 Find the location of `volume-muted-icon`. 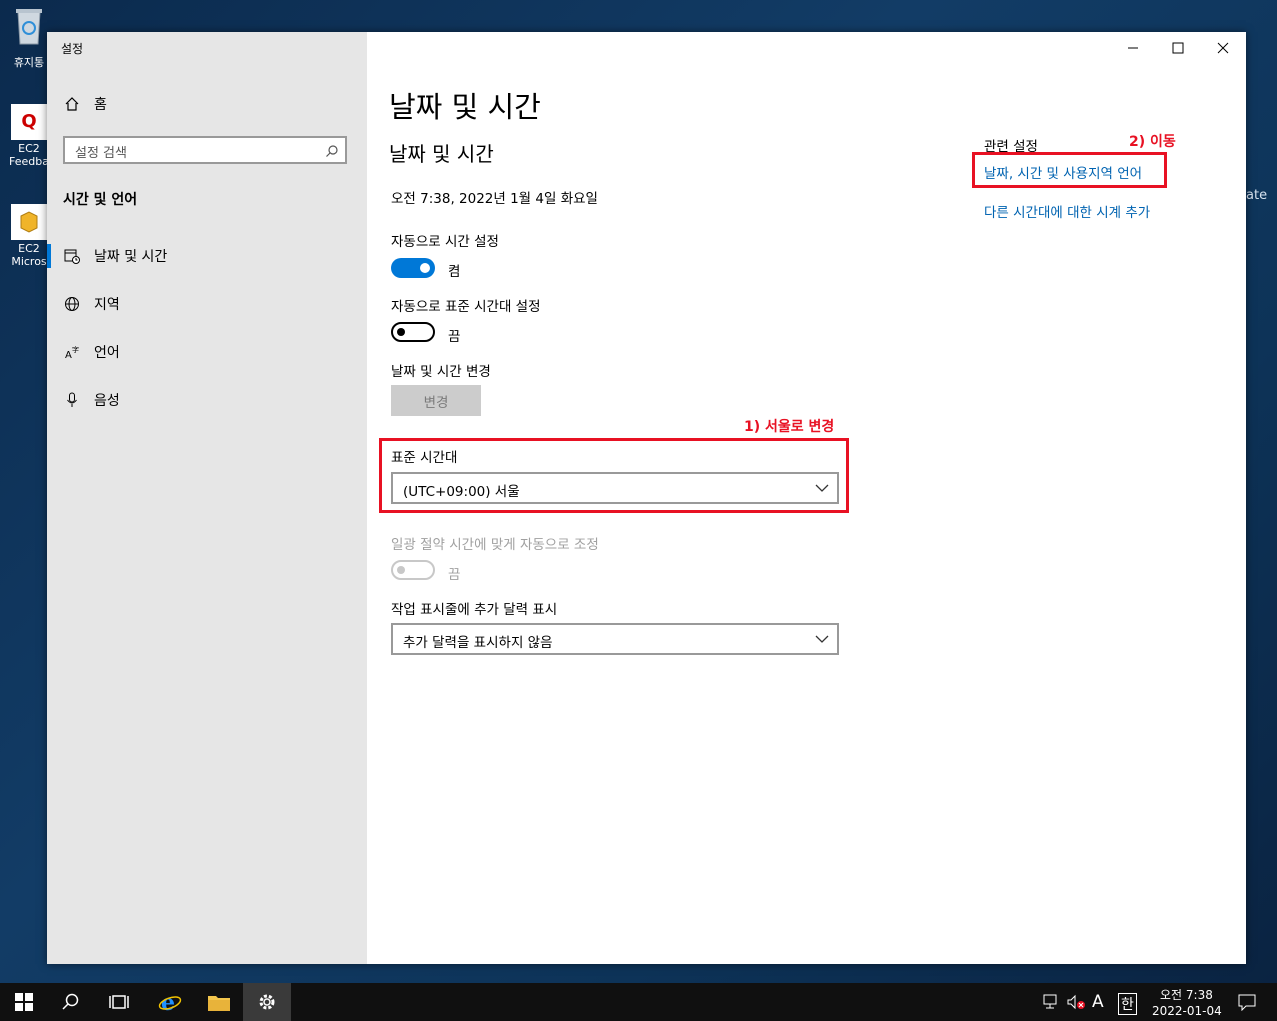

volume-muted-icon is located at coordinates (1077, 1003).